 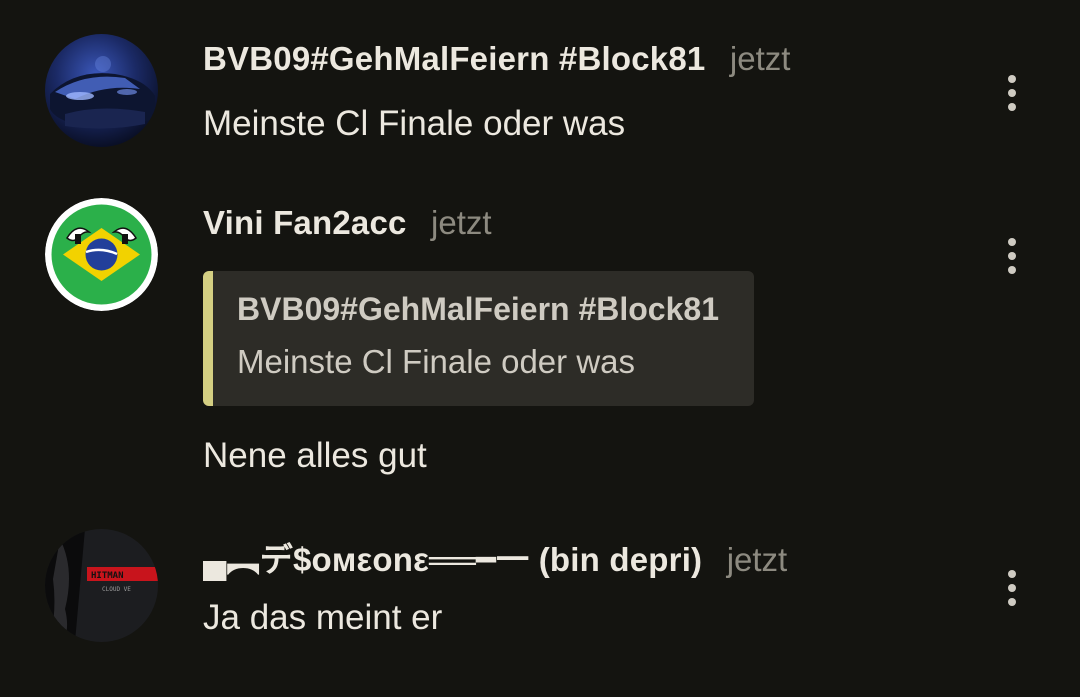 I want to click on username: BVB09#GehMalFeiern #Block81, so click(x=454, y=58).